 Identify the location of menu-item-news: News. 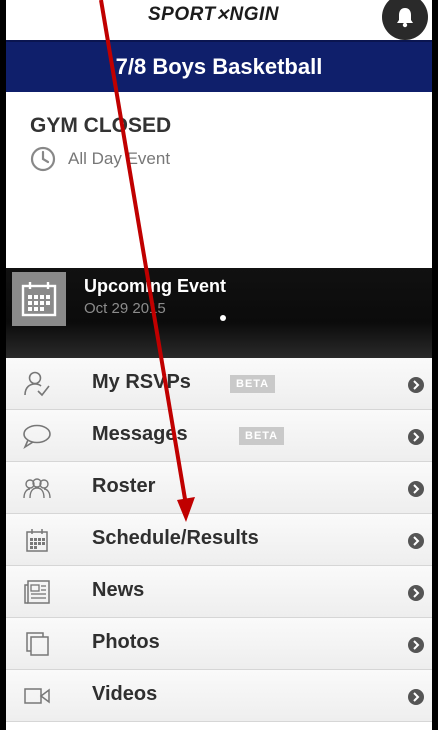
(219, 592).